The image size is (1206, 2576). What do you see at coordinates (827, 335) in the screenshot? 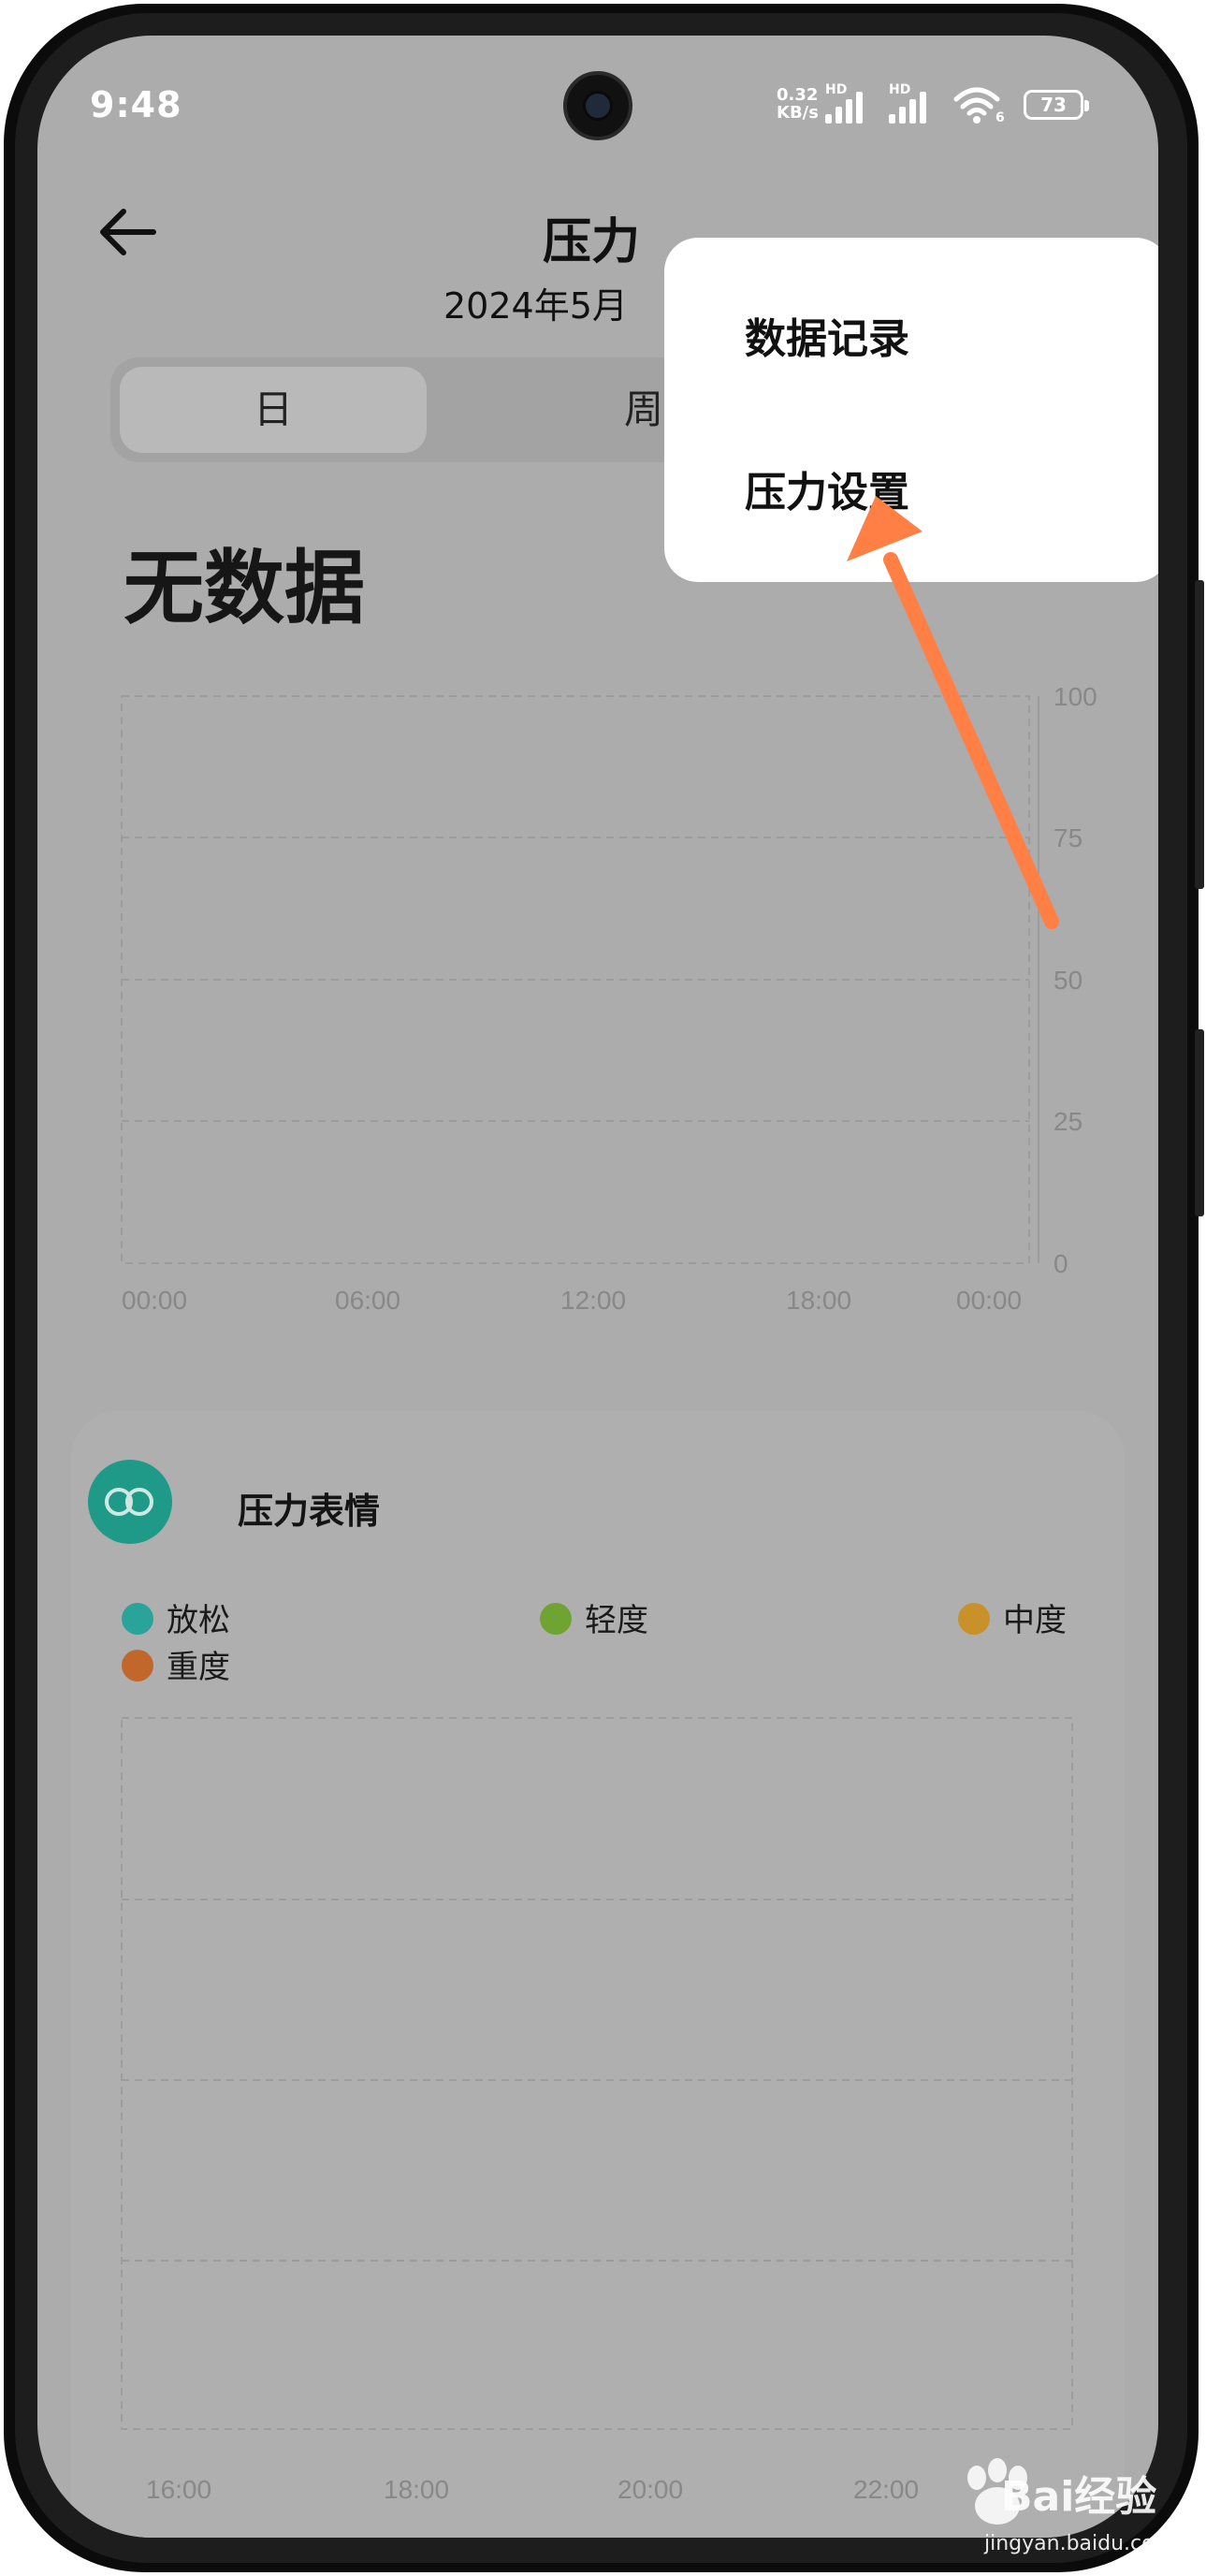
I see `menu-item-data-records: 数据记录` at bounding box center [827, 335].